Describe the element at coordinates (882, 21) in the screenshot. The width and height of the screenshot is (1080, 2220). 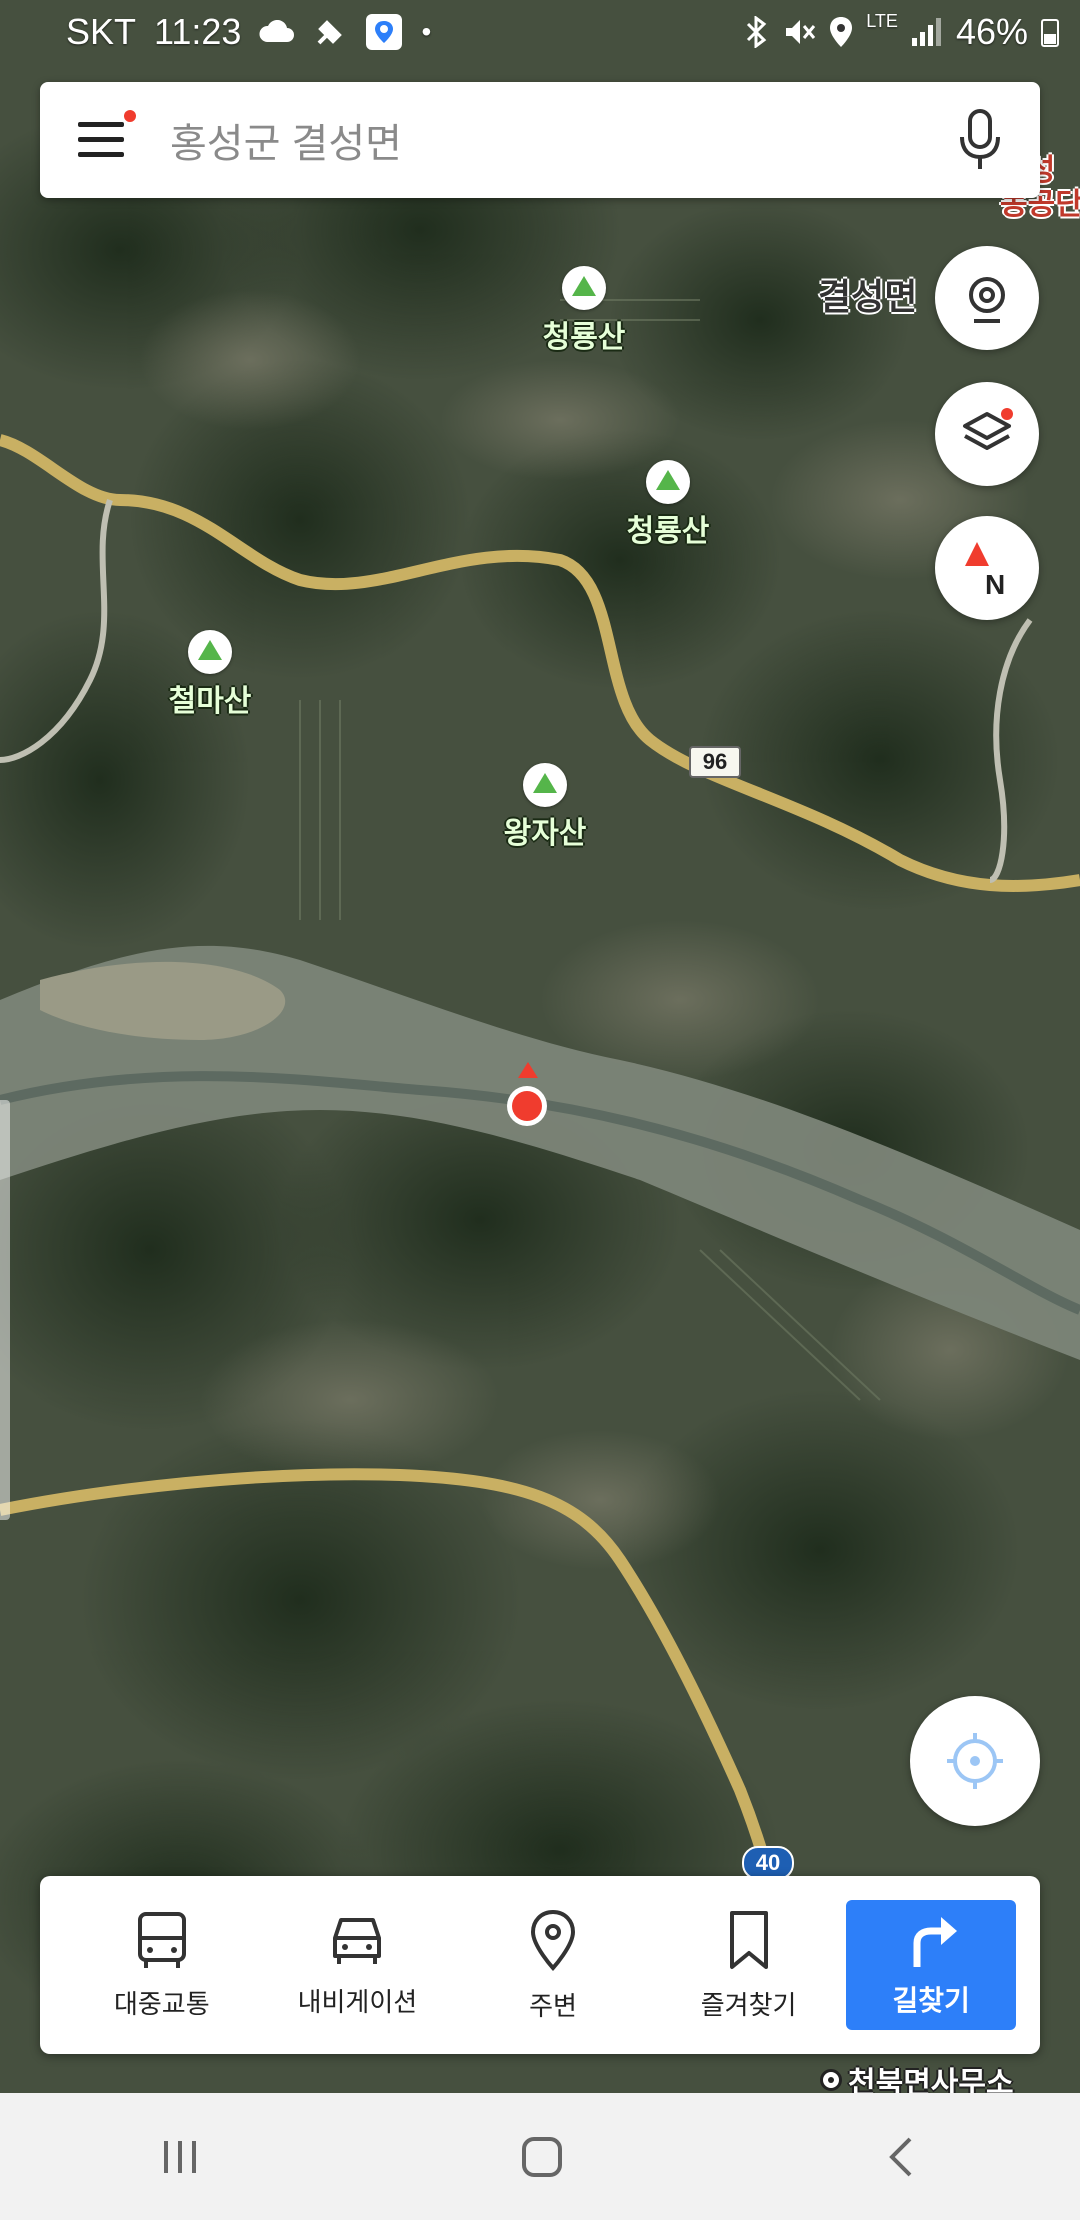
I see `network-type-text: LTE` at that location.